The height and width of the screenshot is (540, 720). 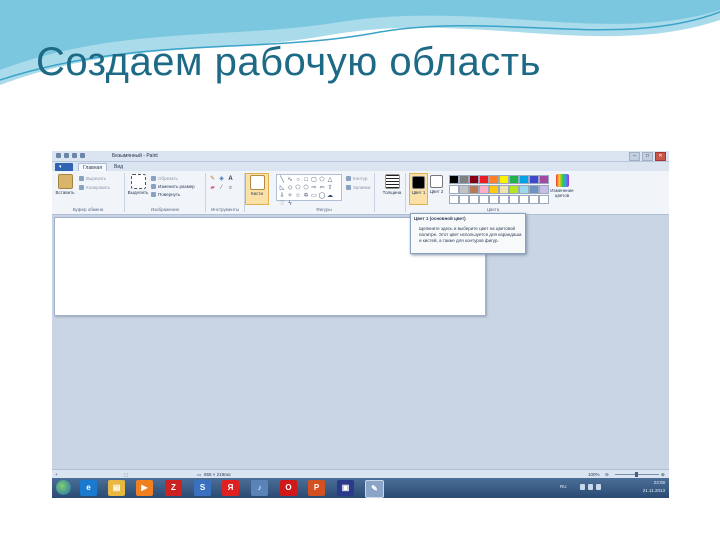 I want to click on paste-button: Вставить, so click(x=65, y=184).